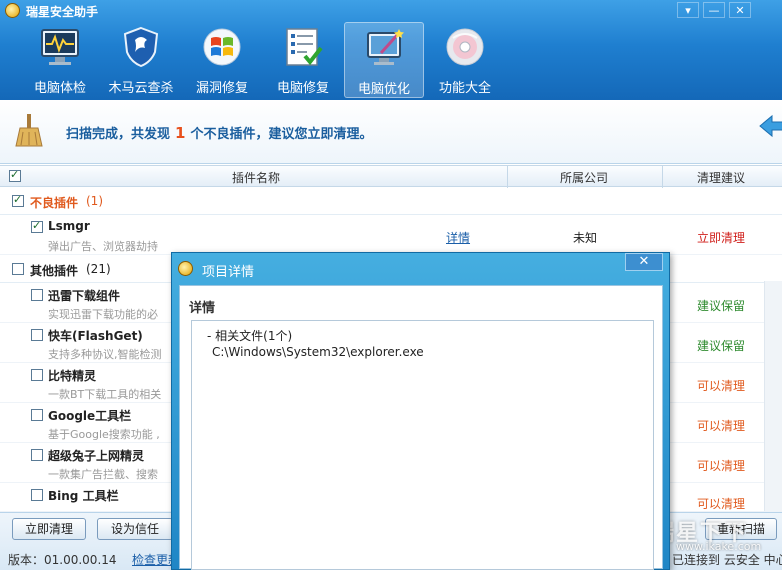  What do you see at coordinates (83, 496) in the screenshot?
I see `plugin-name: Bing 工具栏` at bounding box center [83, 496].